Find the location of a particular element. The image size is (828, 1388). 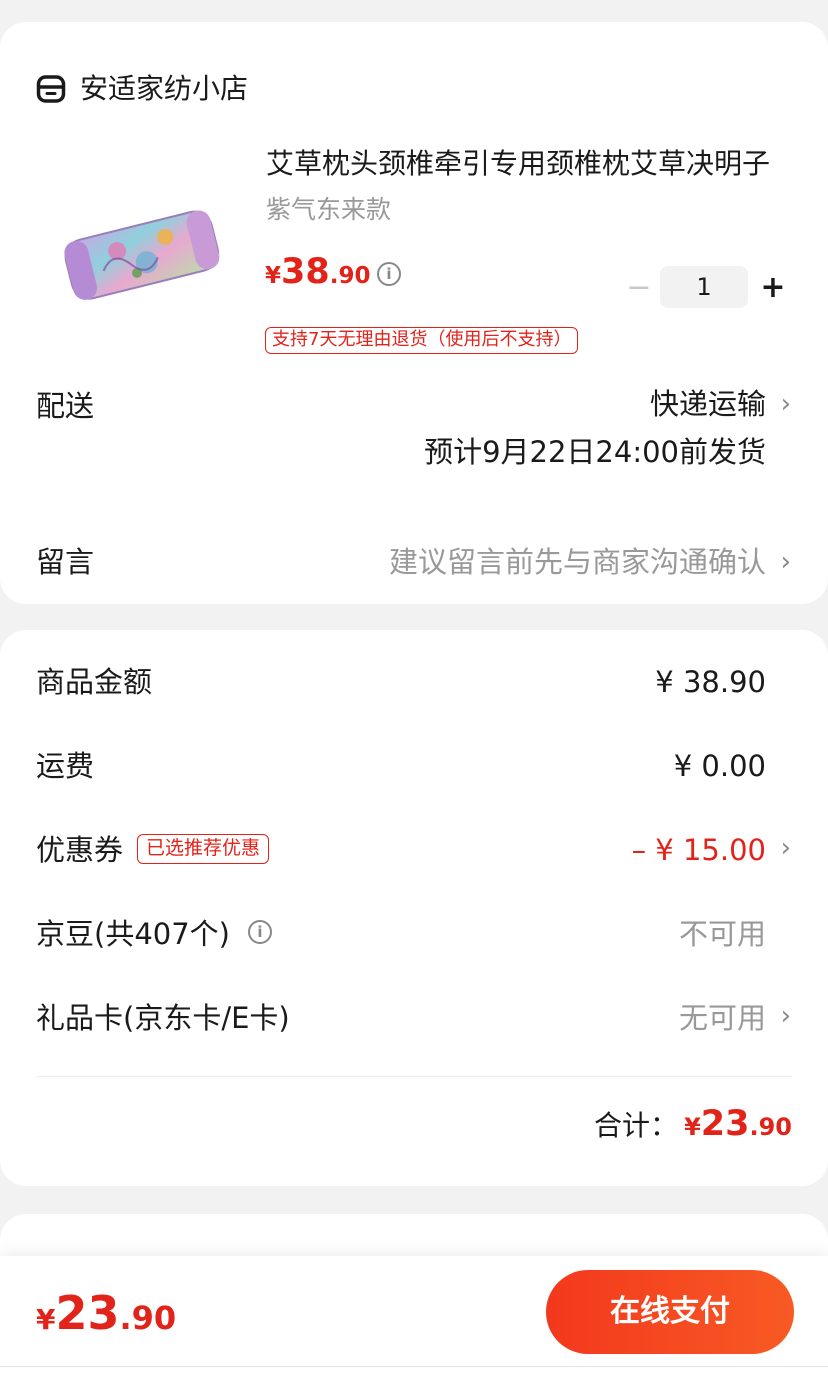

product-title: 艾草枕头颈椎牵引专用颈椎枕艾草决明子 is located at coordinates (529, 164).